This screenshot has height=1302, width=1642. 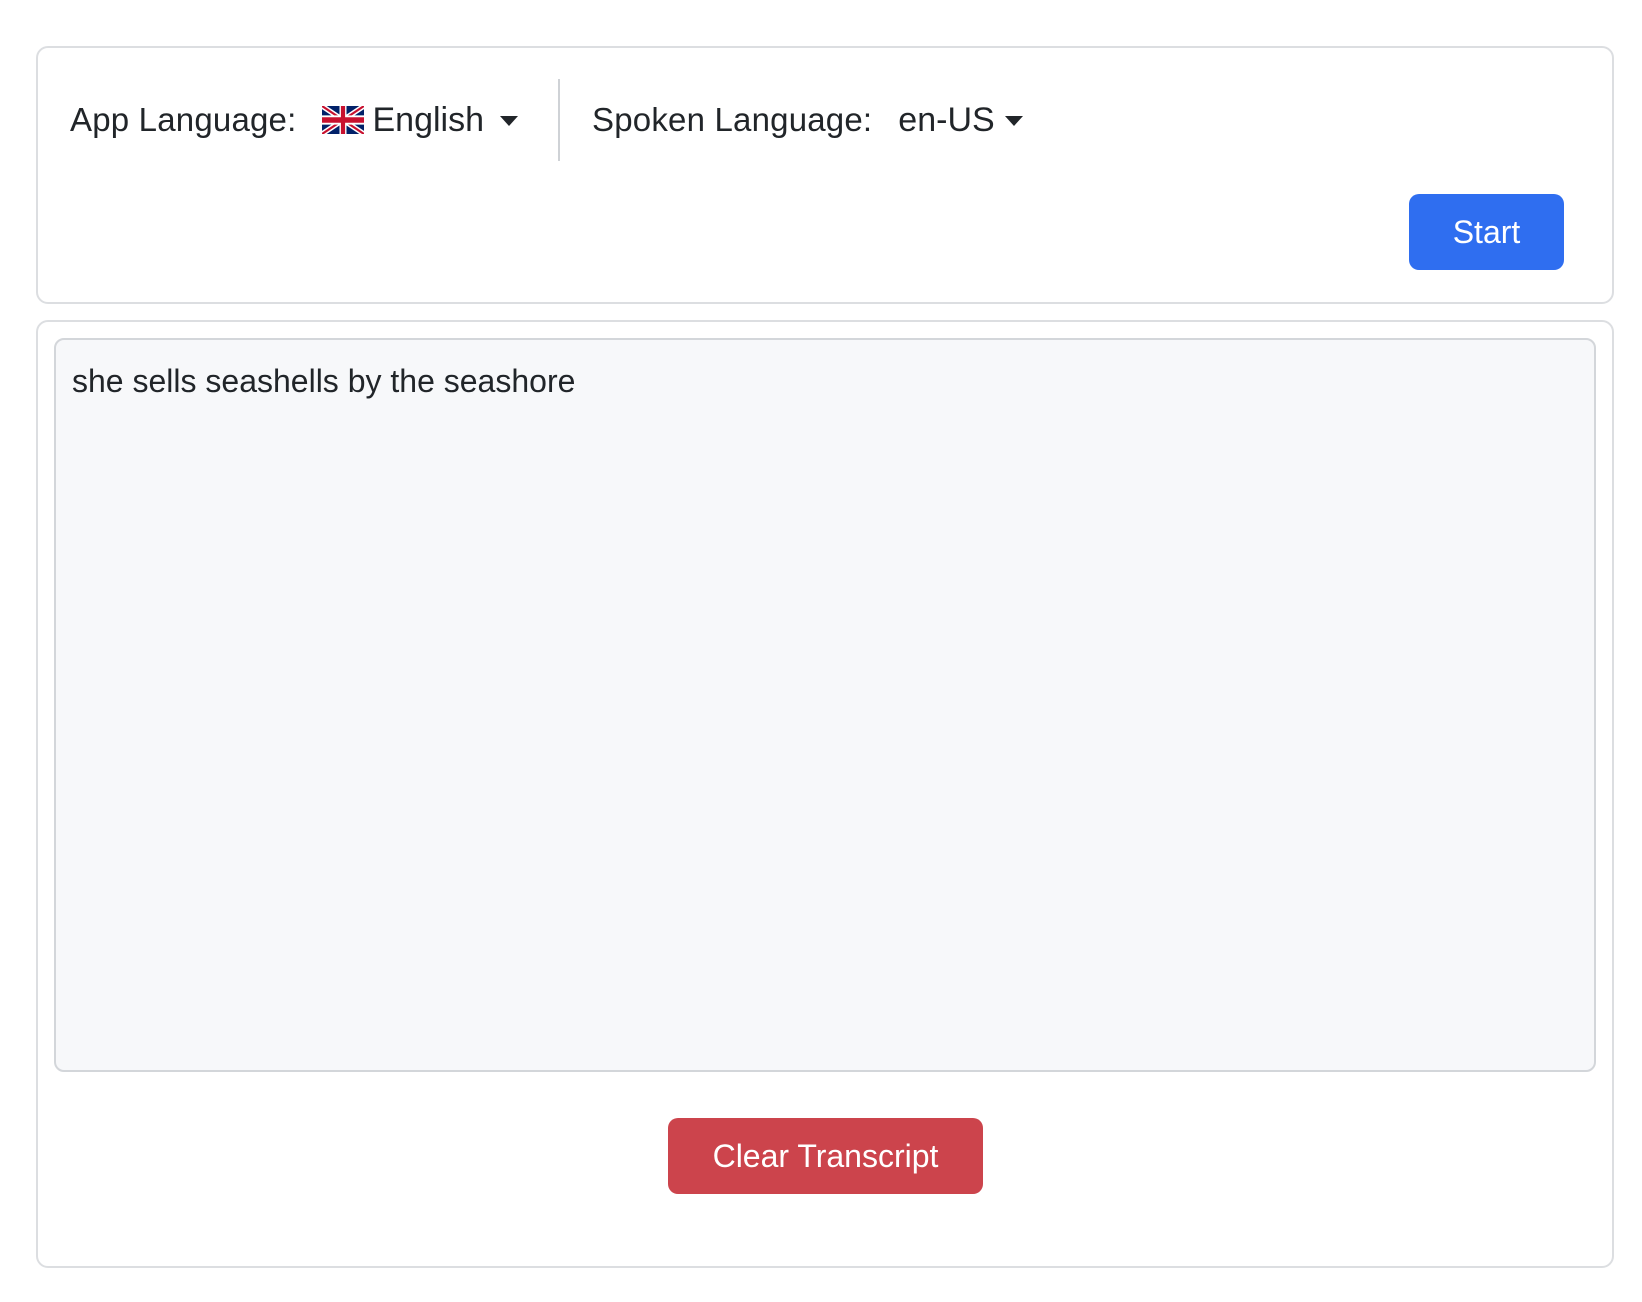 I want to click on spoken-language-label: Spoken Language:, so click(x=732, y=119).